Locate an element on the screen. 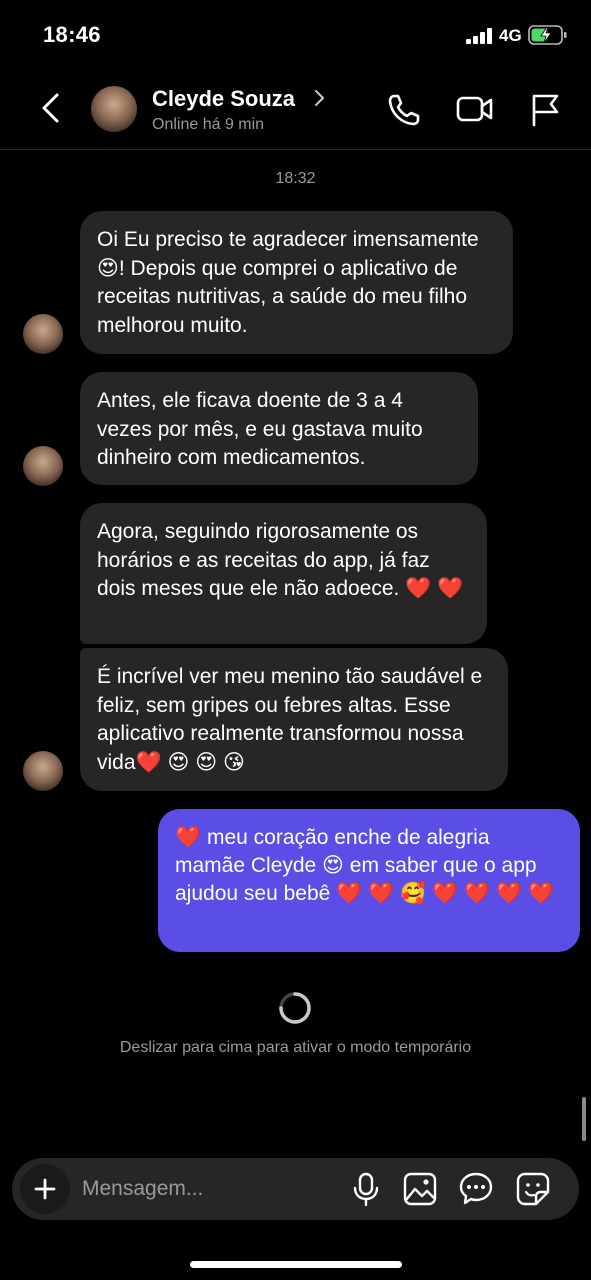  sticker-icon is located at coordinates (533, 1189).